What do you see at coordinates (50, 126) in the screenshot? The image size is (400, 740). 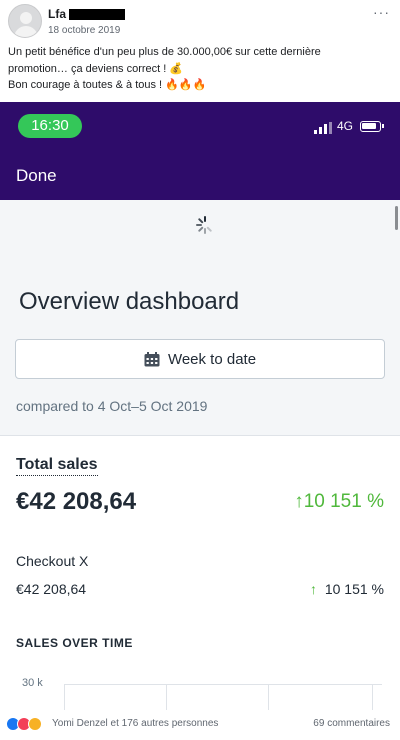 I see `status-time: 16:30` at bounding box center [50, 126].